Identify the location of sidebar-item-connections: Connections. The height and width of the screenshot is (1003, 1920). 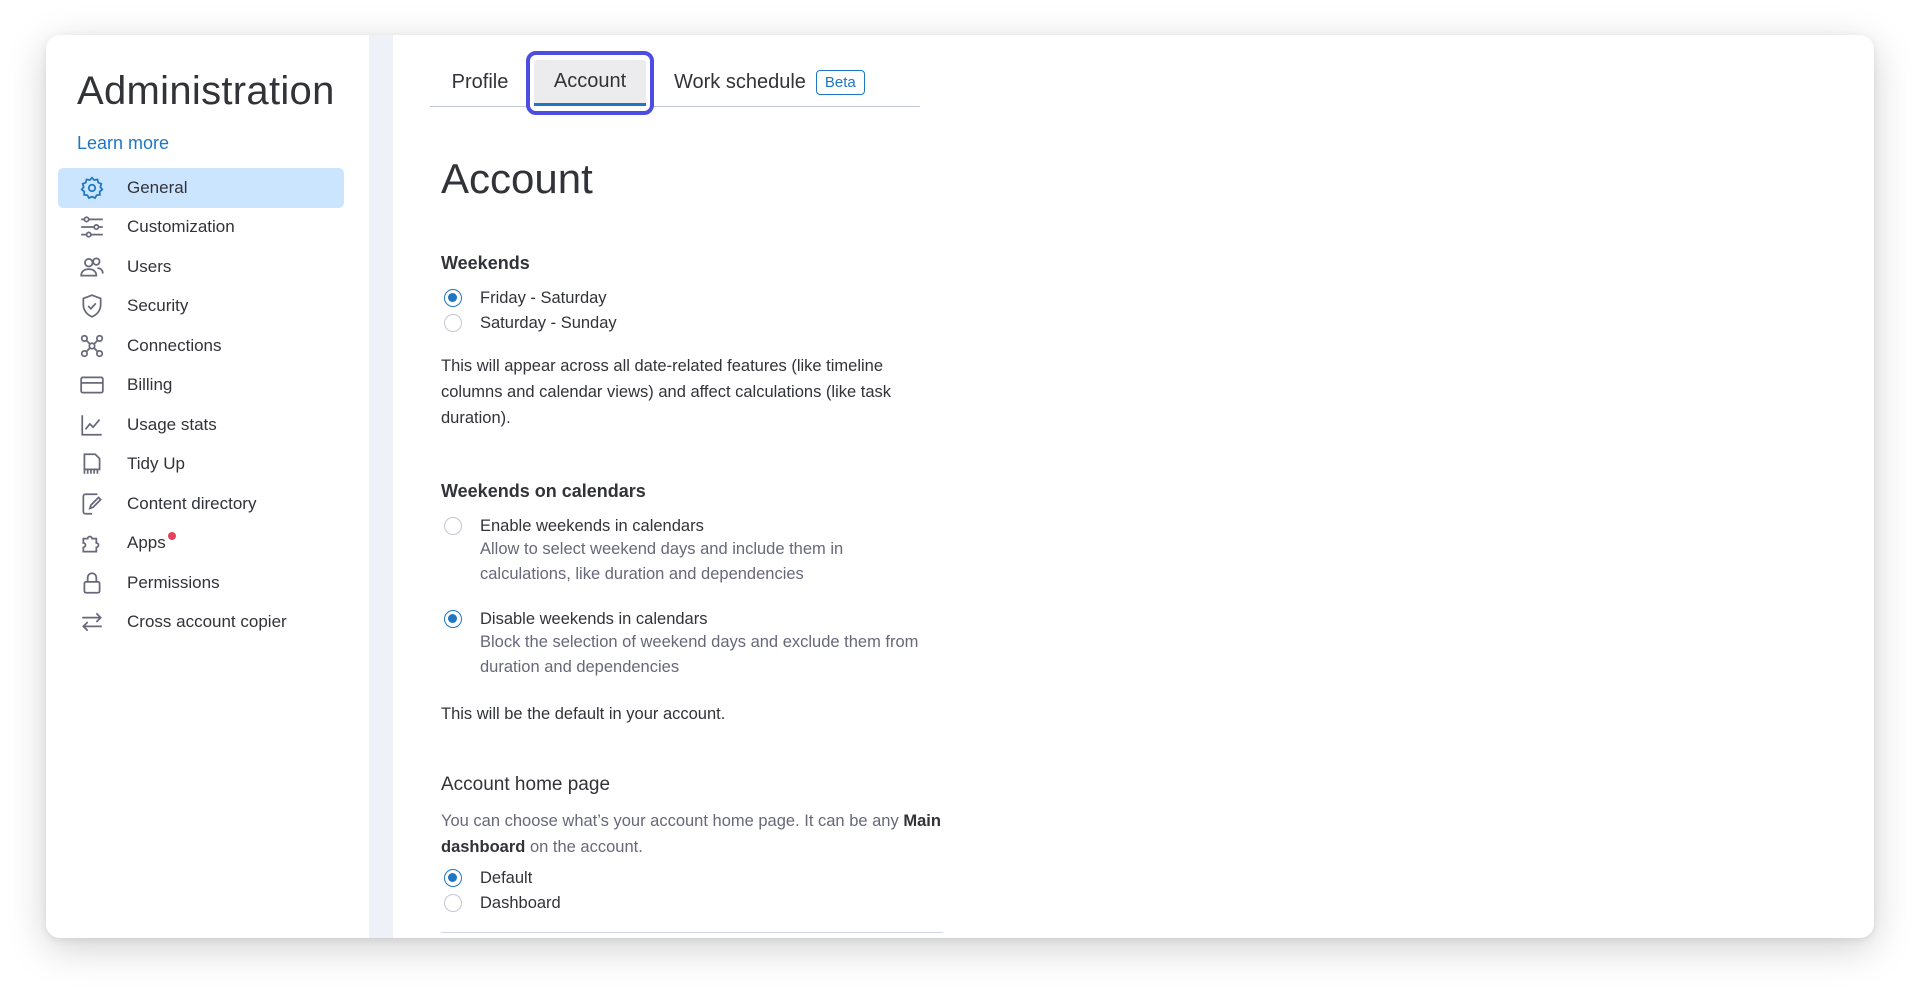
(201, 346).